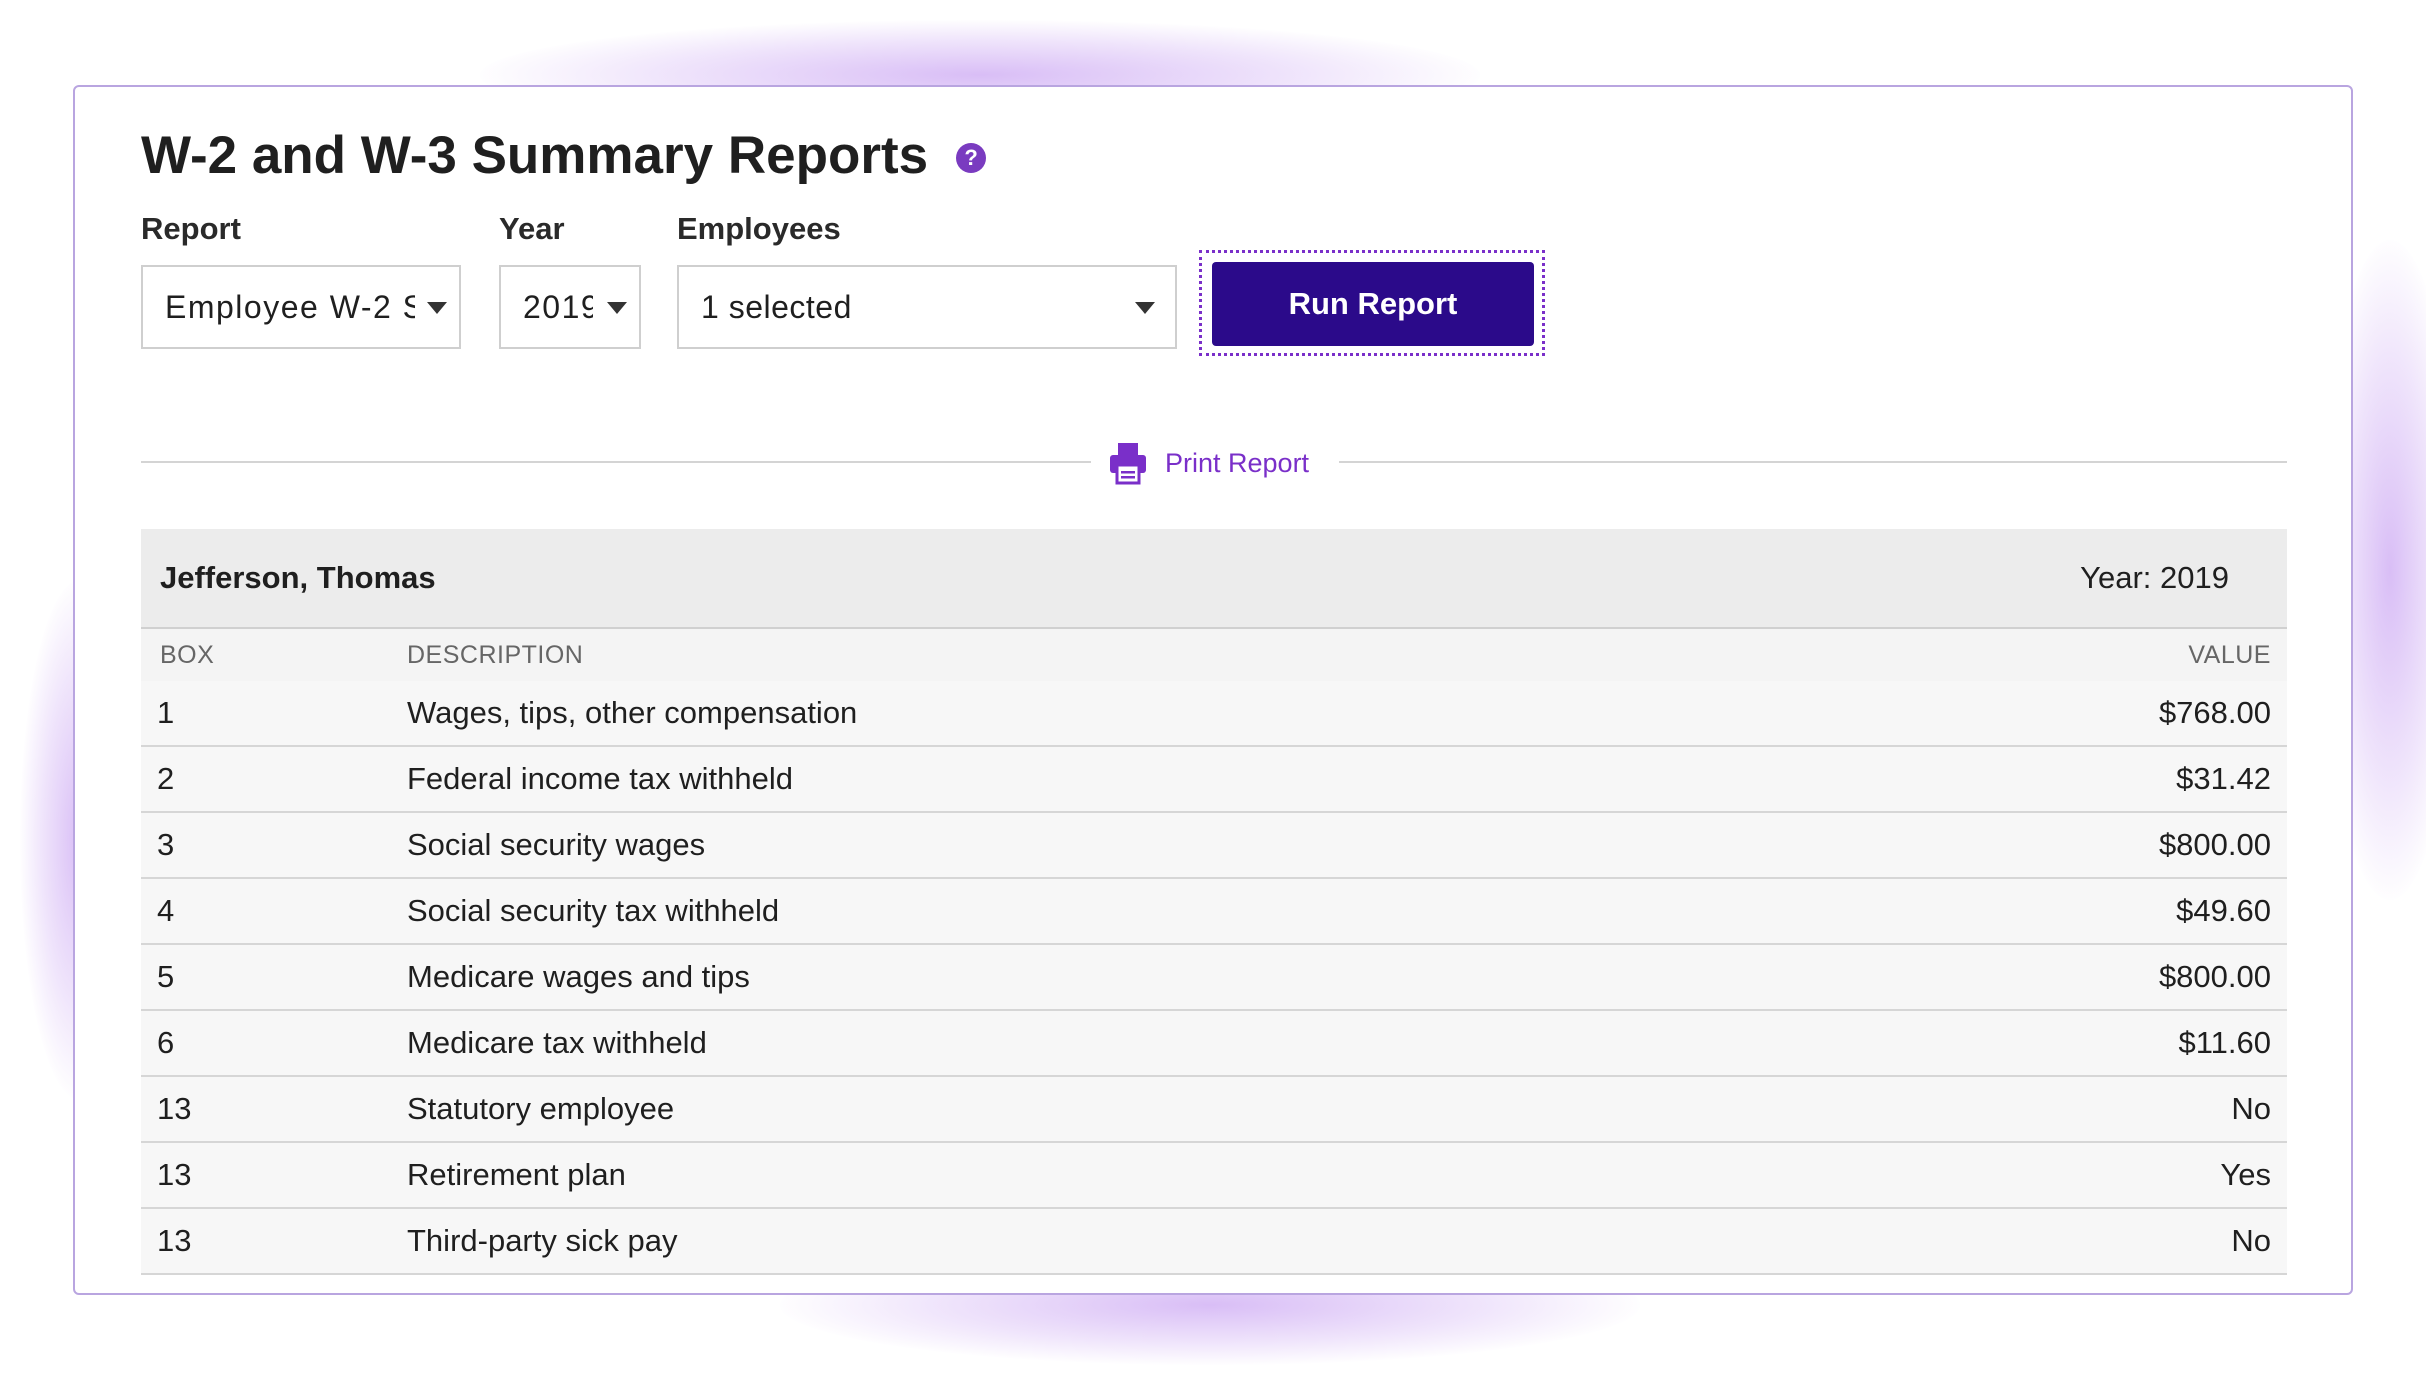 Image resolution: width=2426 pixels, height=1381 pixels. Describe the element at coordinates (600, 778) in the screenshot. I see `row-description: Federal income tax withheld` at that location.